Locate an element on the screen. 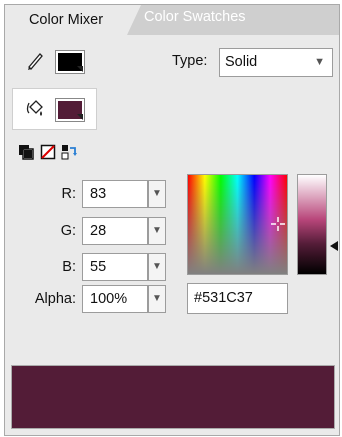 Image resolution: width=342 pixels, height=437 pixels. green-input: 28 is located at coordinates (115, 231).